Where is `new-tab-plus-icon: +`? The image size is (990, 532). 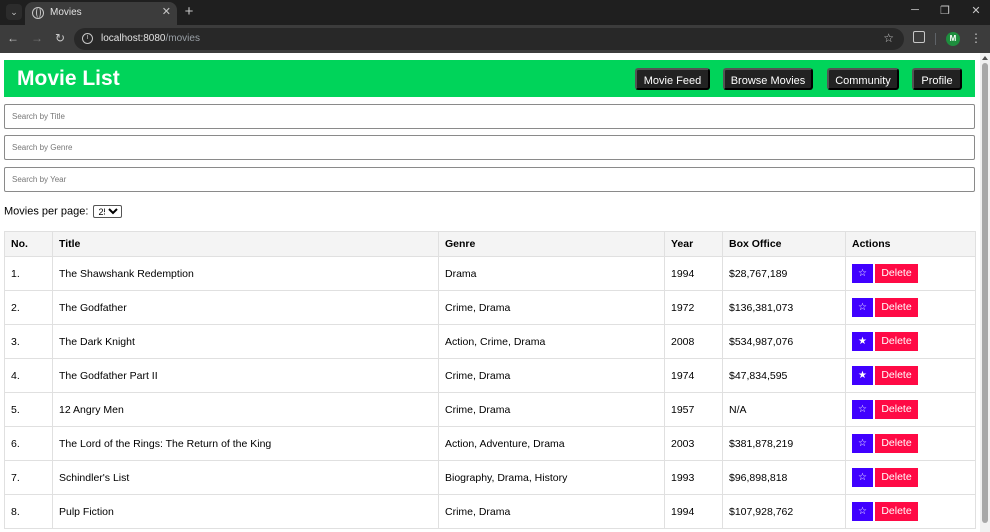 new-tab-plus-icon: + is located at coordinates (189, 11).